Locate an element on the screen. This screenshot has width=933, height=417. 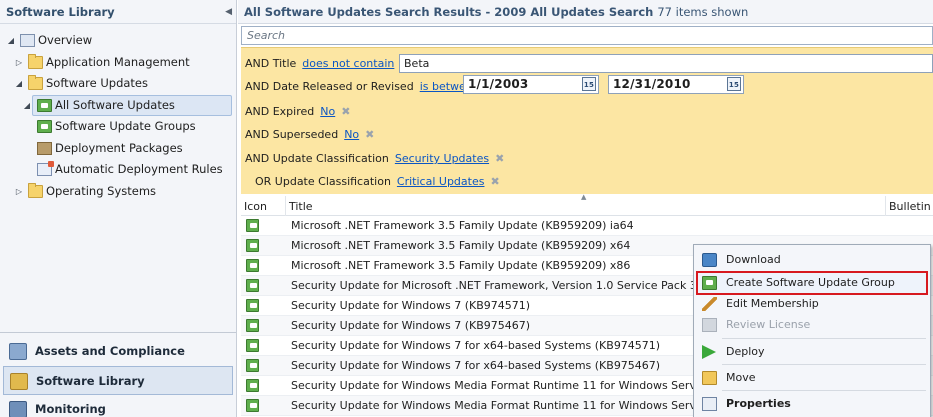
column-header-icon: Icon is located at coordinates (263, 206).